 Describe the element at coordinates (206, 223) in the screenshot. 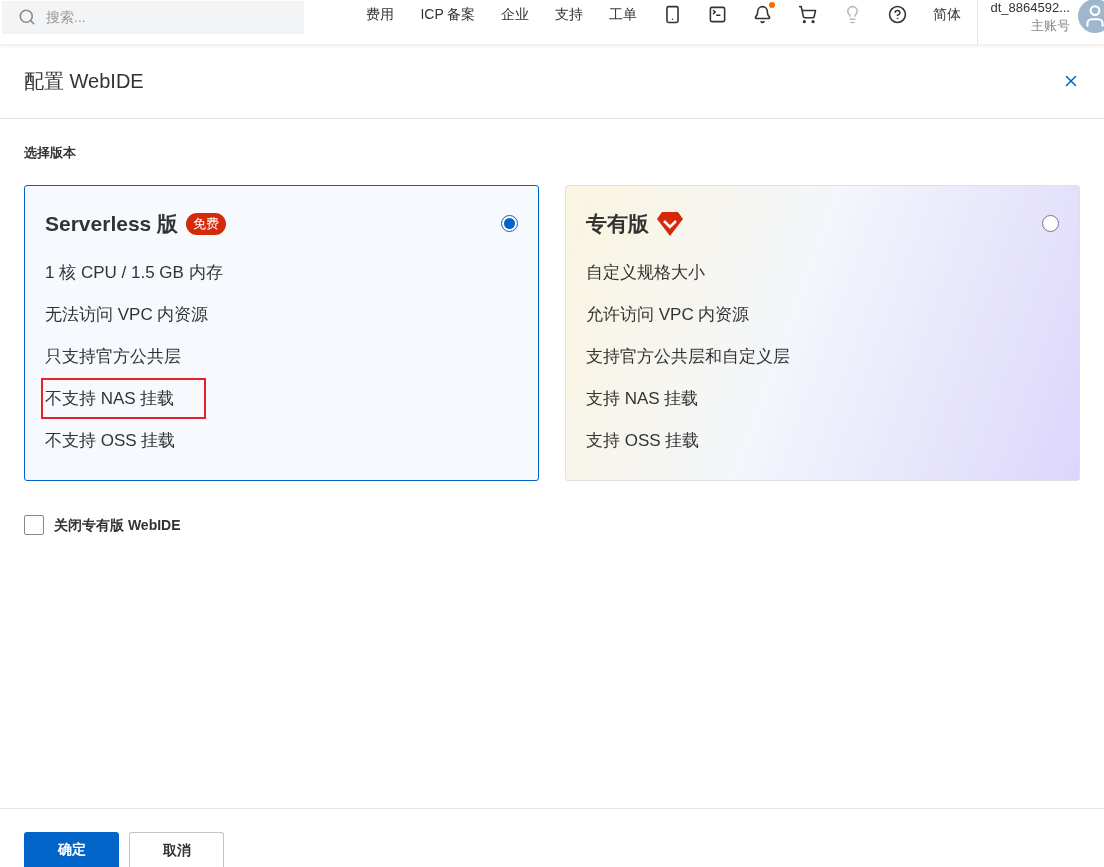

I see `free-tag: 免费` at that location.